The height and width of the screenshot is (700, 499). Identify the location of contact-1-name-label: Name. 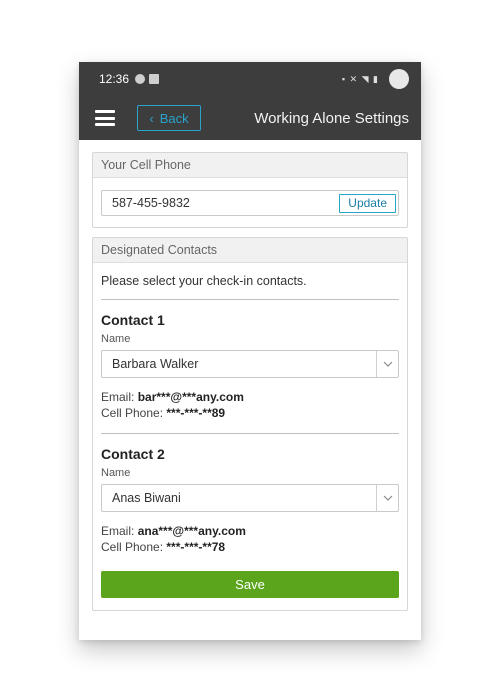
(116, 339).